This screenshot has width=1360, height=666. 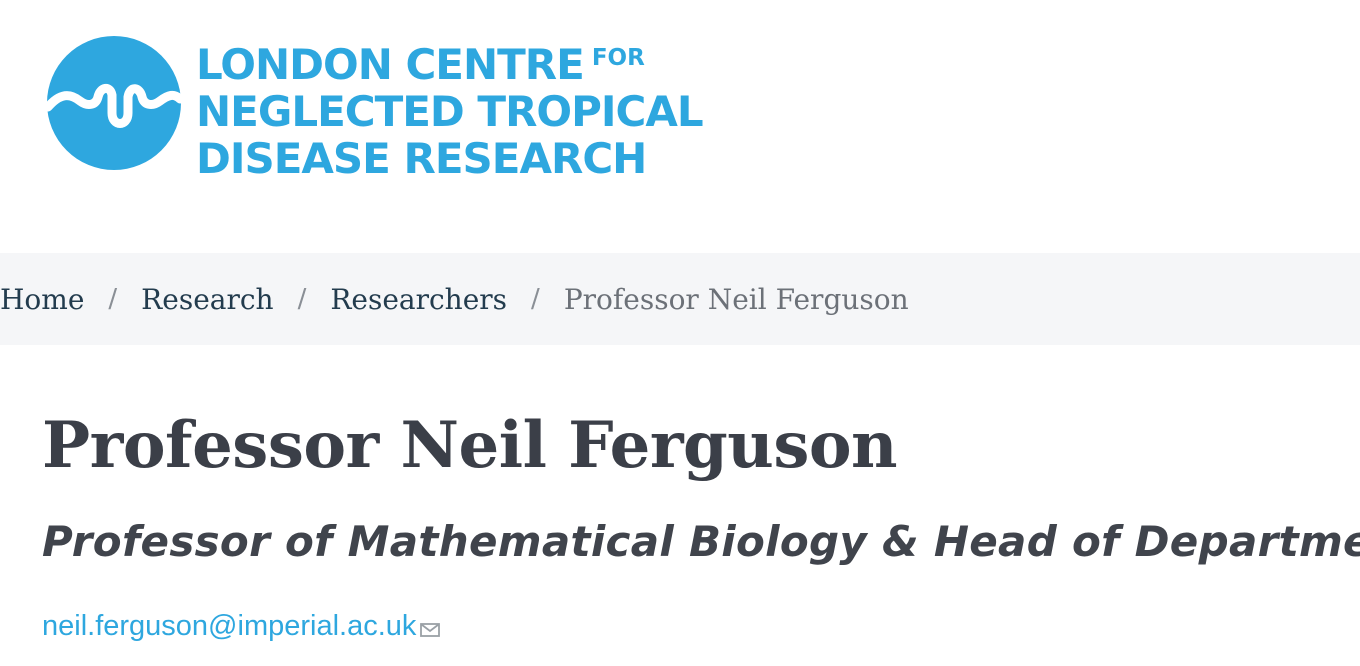 I want to click on logo-worm-icon, so click(x=114, y=103).